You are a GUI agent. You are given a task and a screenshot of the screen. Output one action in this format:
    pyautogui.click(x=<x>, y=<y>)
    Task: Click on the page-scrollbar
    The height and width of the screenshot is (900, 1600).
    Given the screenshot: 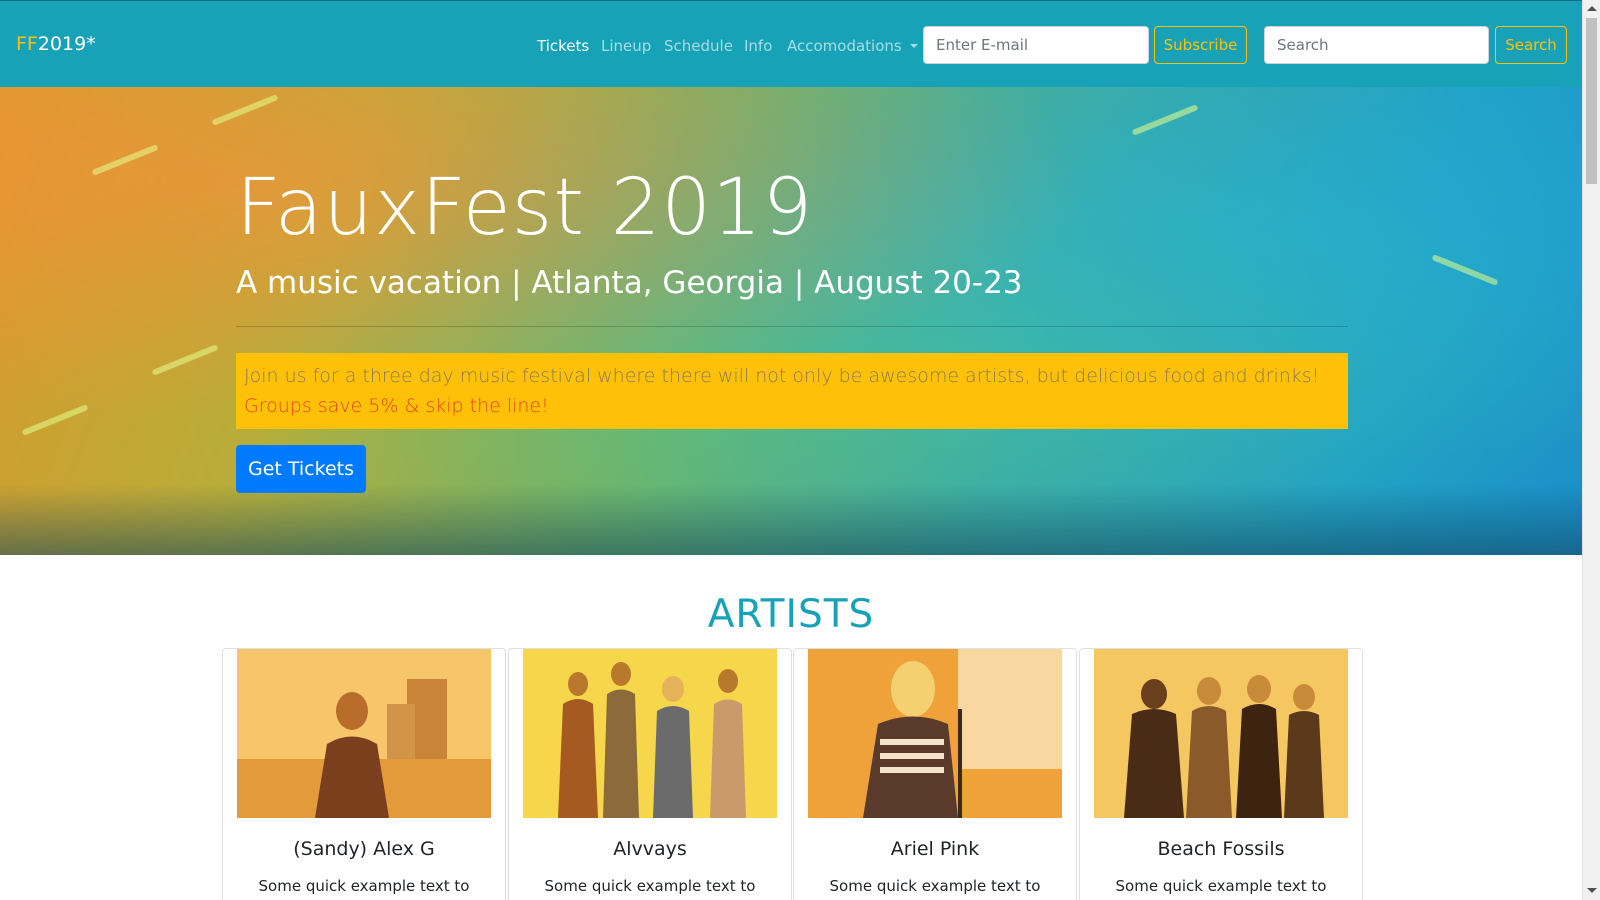 What is the action you would take?
    pyautogui.click(x=1591, y=450)
    